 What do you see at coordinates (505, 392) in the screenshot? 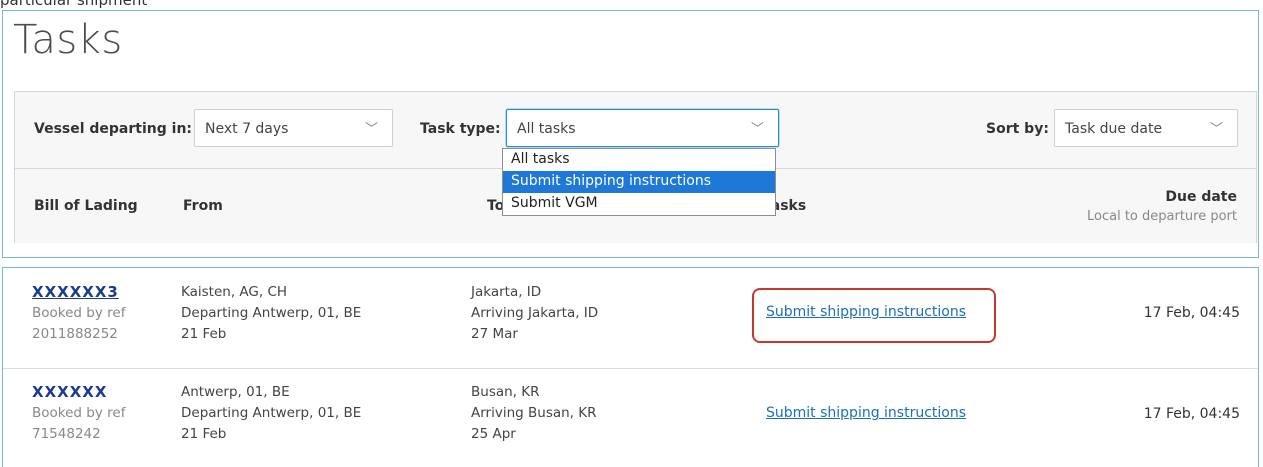
I see `to-place: Busan, KR` at bounding box center [505, 392].